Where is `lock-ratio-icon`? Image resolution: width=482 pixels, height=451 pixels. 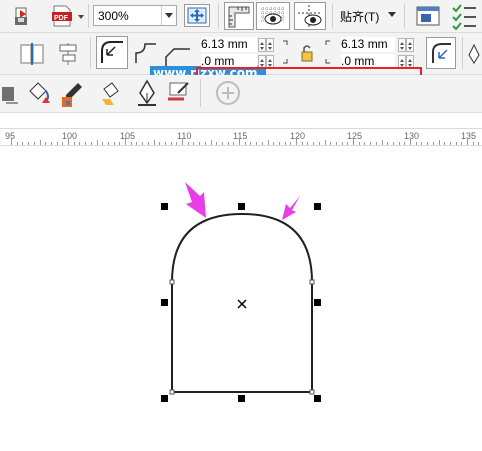
lock-ratio-icon is located at coordinates (307, 54).